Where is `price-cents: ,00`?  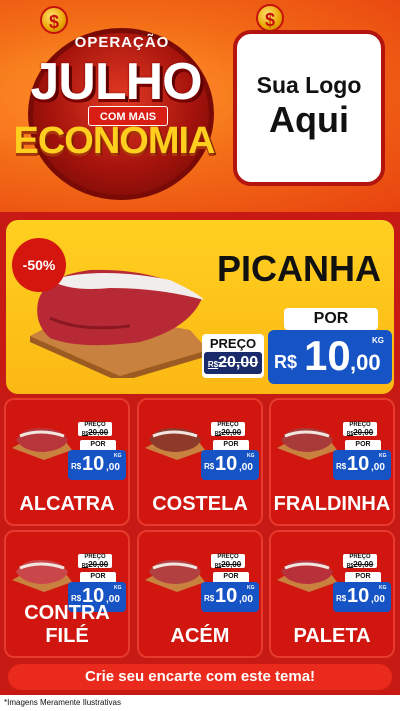
price-cents: ,00 is located at coordinates (365, 362).